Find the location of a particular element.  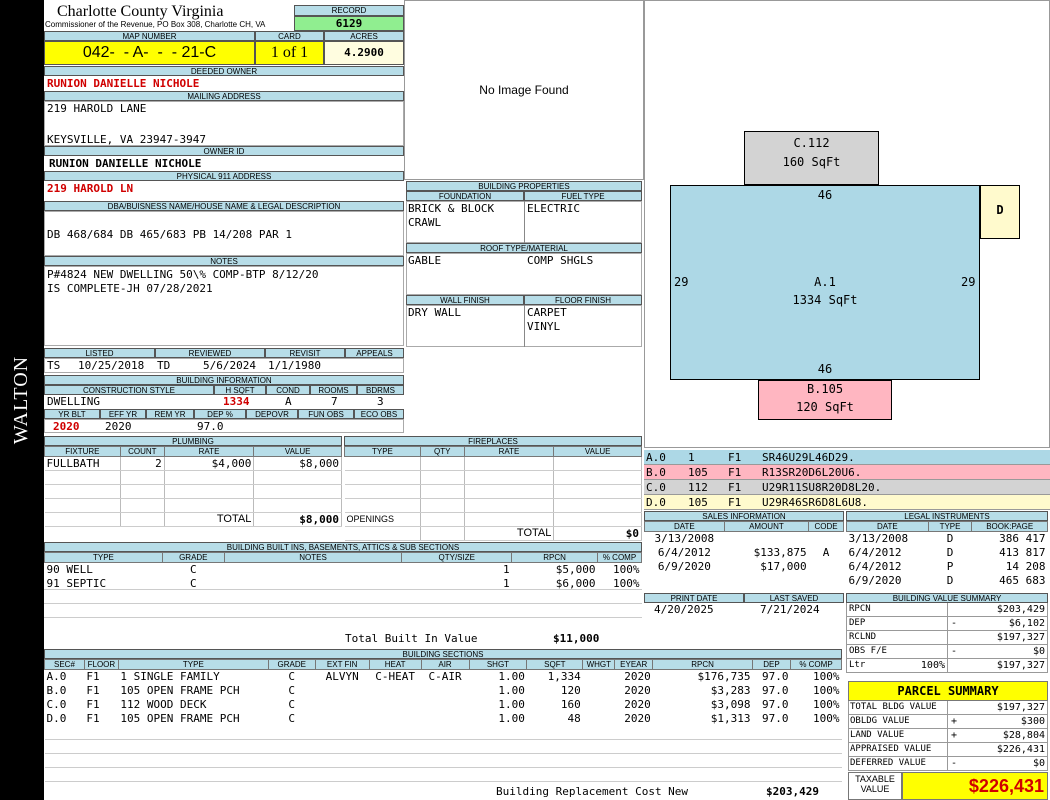

parcel-row: DEFERRED VALUE - $0 is located at coordinates (948, 764).